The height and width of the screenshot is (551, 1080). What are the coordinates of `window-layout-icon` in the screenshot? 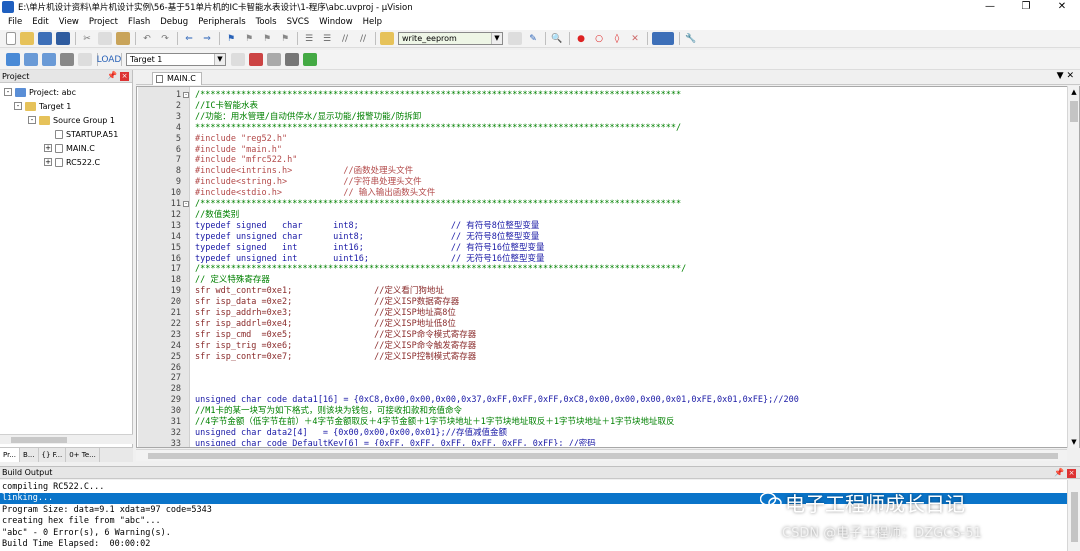 It's located at (663, 38).